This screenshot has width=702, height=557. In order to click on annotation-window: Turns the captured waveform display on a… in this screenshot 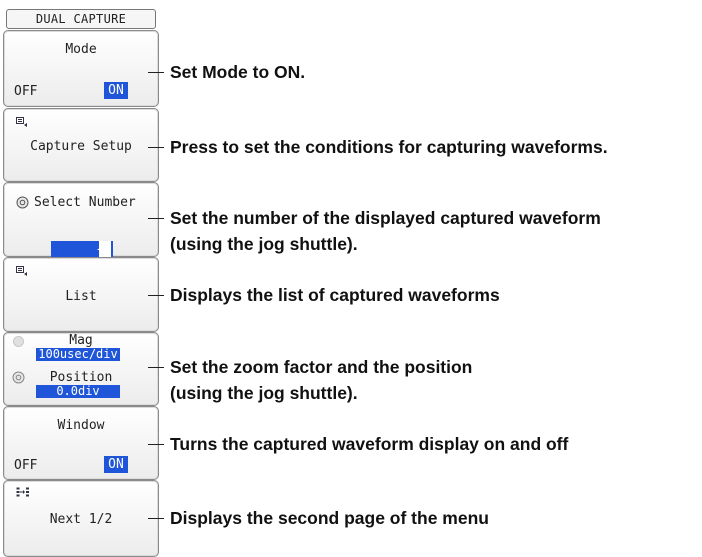, I will do `click(369, 444)`.